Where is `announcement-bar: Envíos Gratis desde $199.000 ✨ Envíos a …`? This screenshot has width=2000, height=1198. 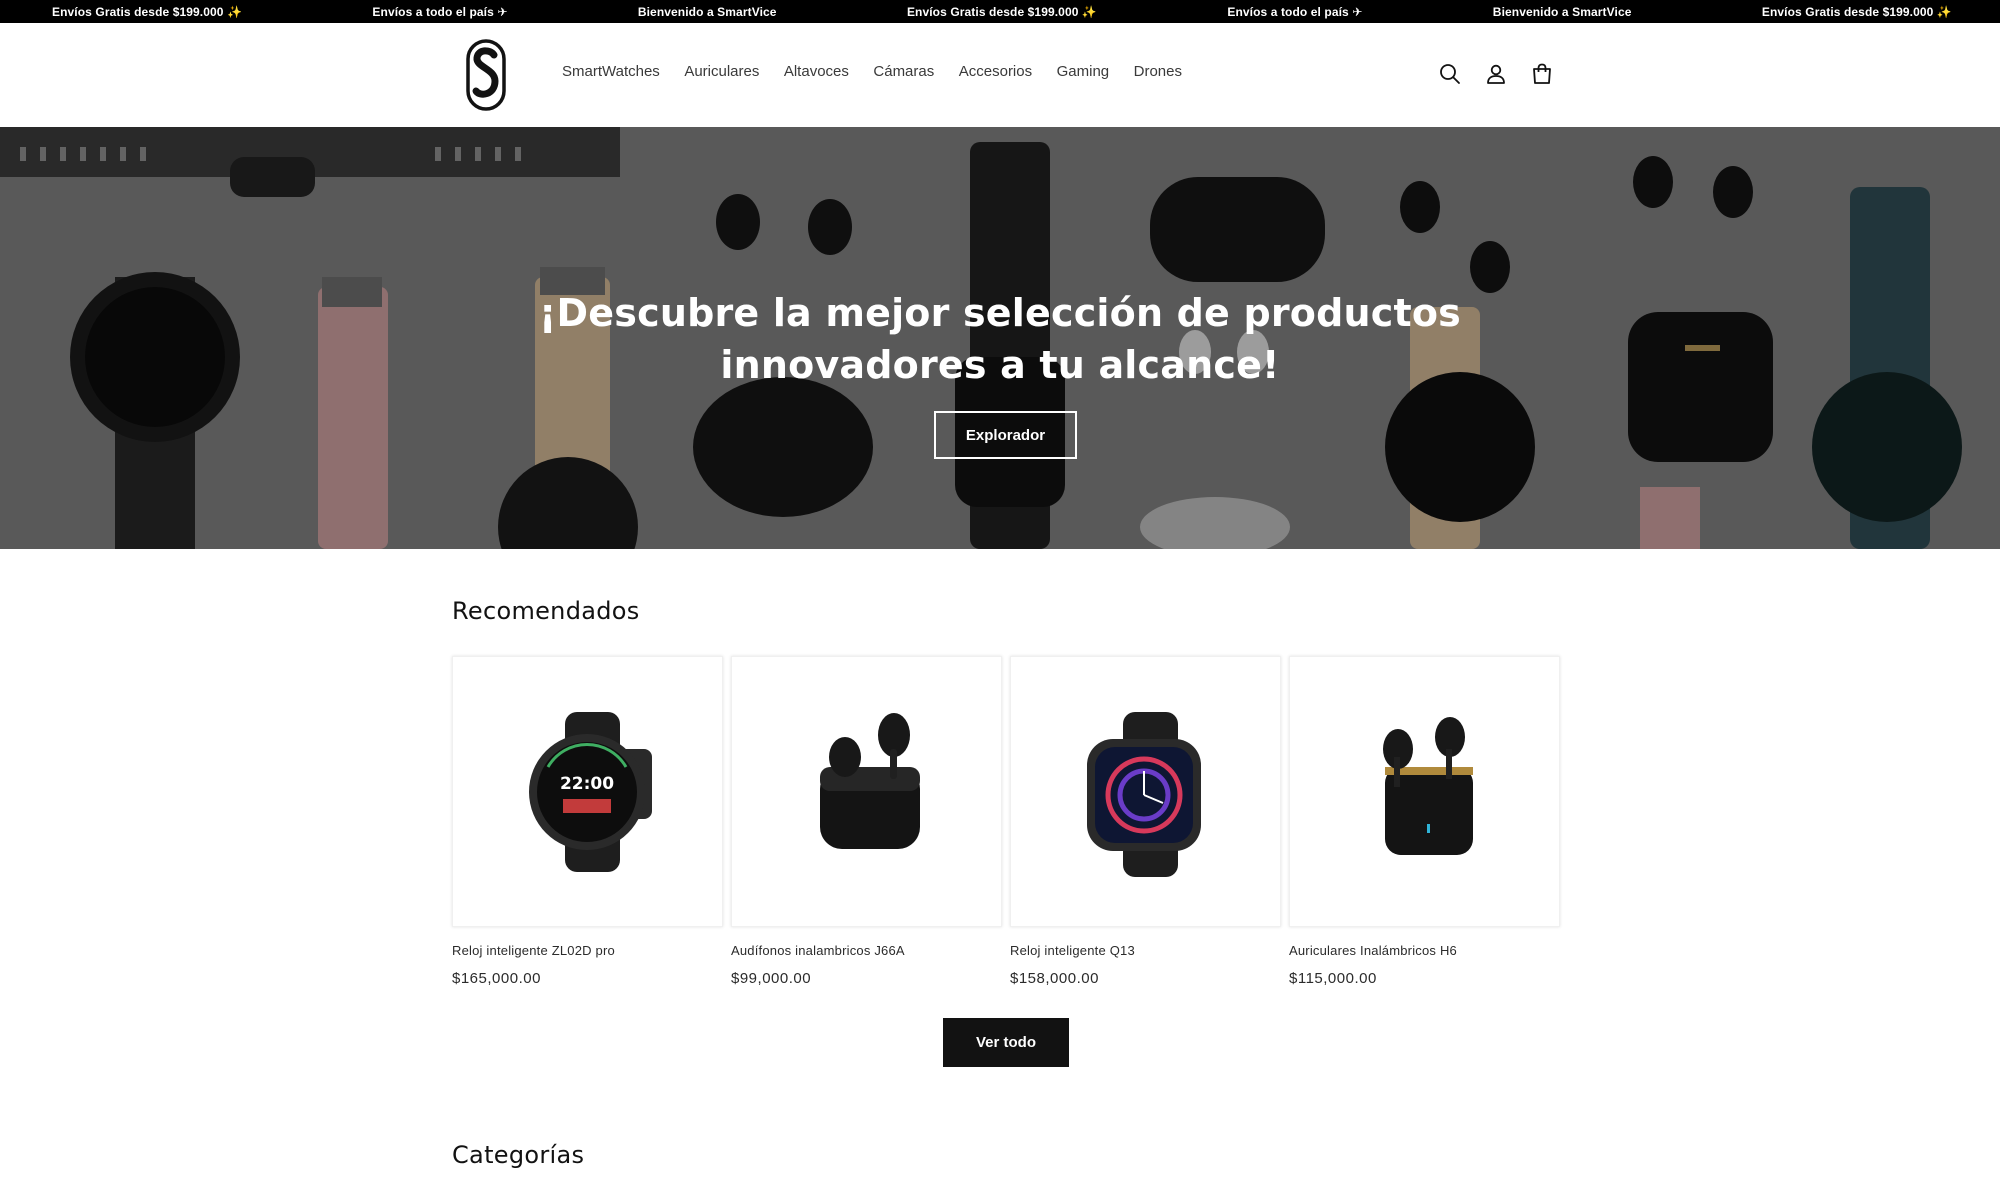 announcement-bar: Envíos Gratis desde $199.000 ✨ Envíos a … is located at coordinates (1000, 11).